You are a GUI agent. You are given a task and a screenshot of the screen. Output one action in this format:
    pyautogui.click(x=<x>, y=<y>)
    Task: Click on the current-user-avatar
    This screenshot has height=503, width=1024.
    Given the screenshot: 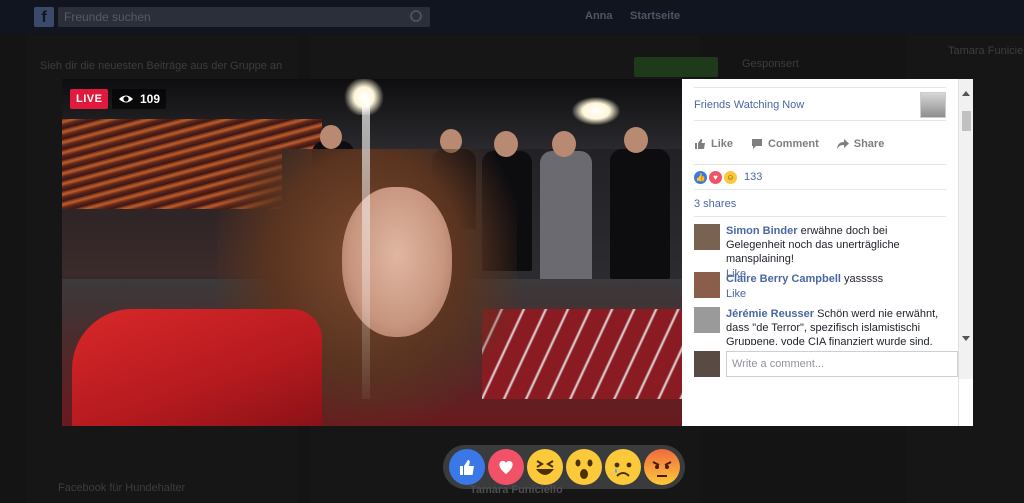 What is the action you would take?
    pyautogui.click(x=707, y=364)
    